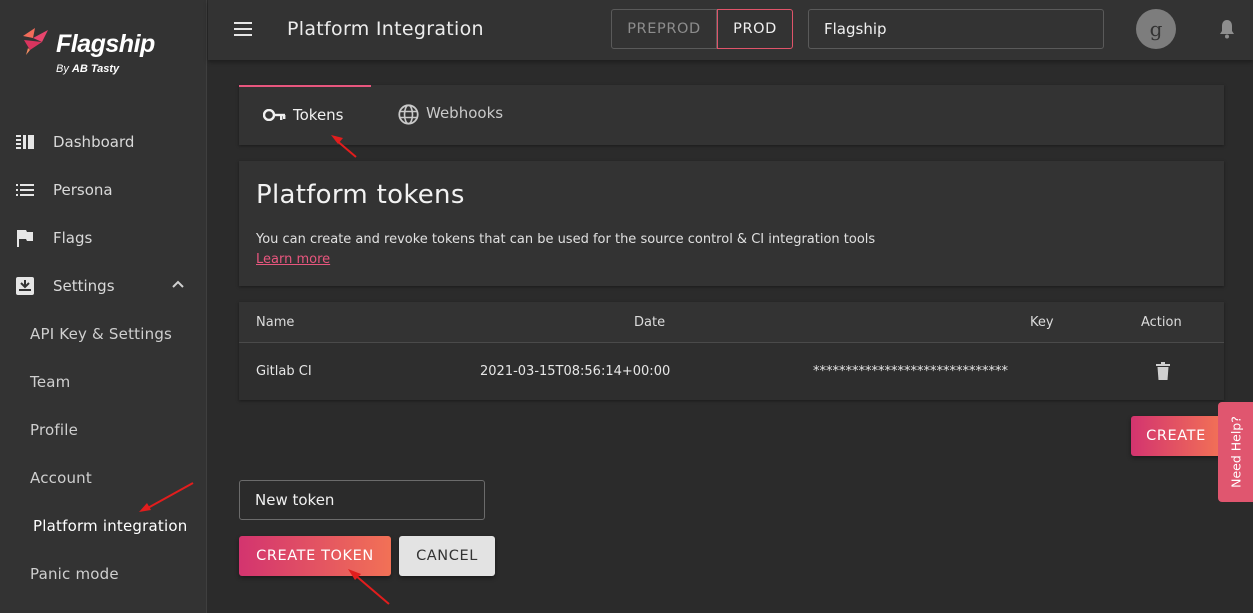  I want to click on need-help-tab: Need Help?, so click(1235, 452).